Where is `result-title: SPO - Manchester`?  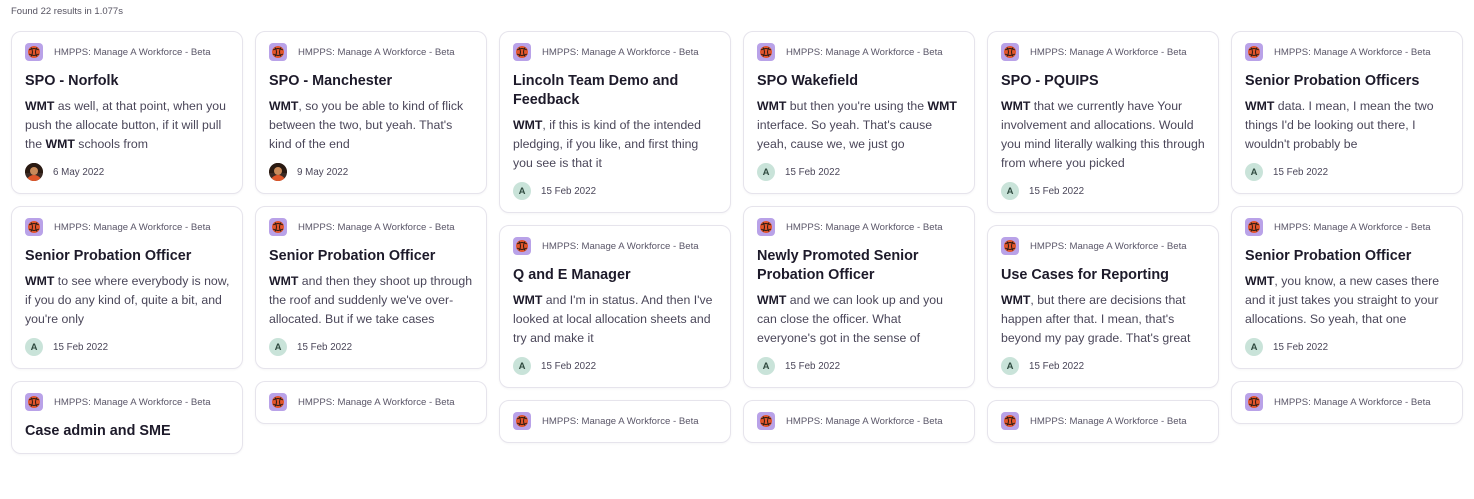
result-title: SPO - Manchester is located at coordinates (371, 81).